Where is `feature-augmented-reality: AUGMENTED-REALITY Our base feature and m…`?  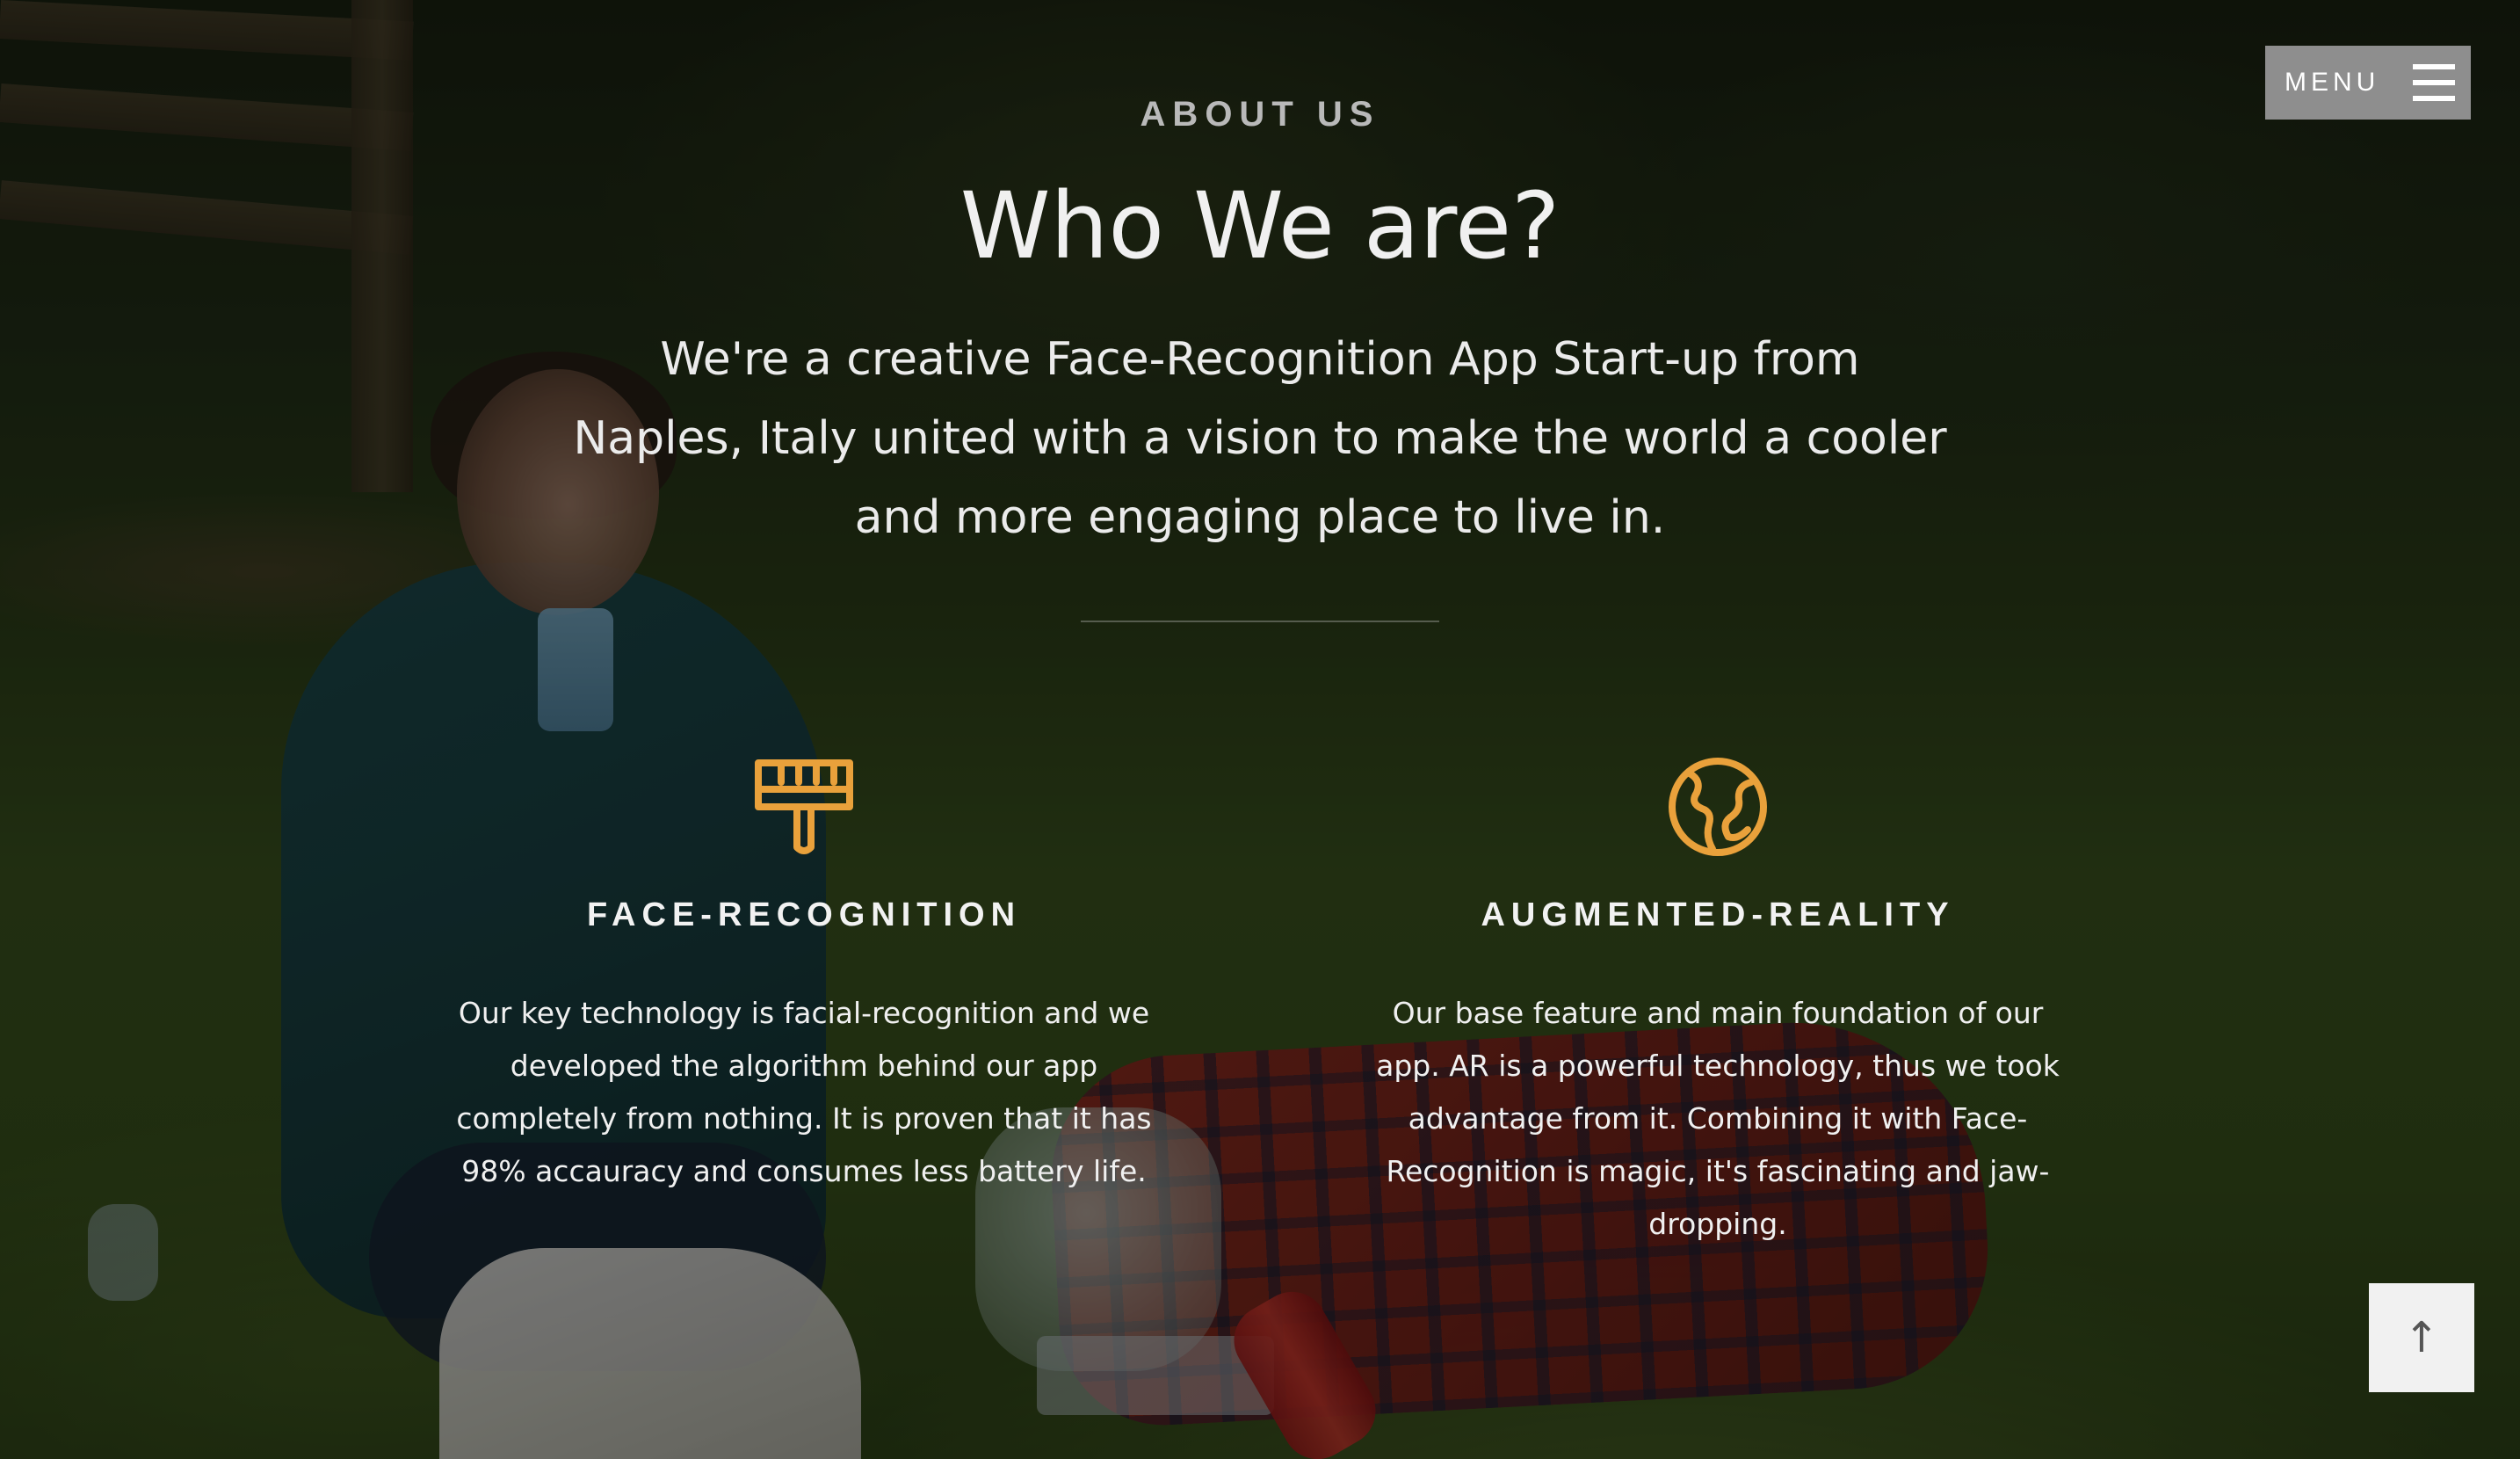
feature-augmented-reality: AUGMENTED-REALITY Our base feature and m… is located at coordinates (1718, 1003).